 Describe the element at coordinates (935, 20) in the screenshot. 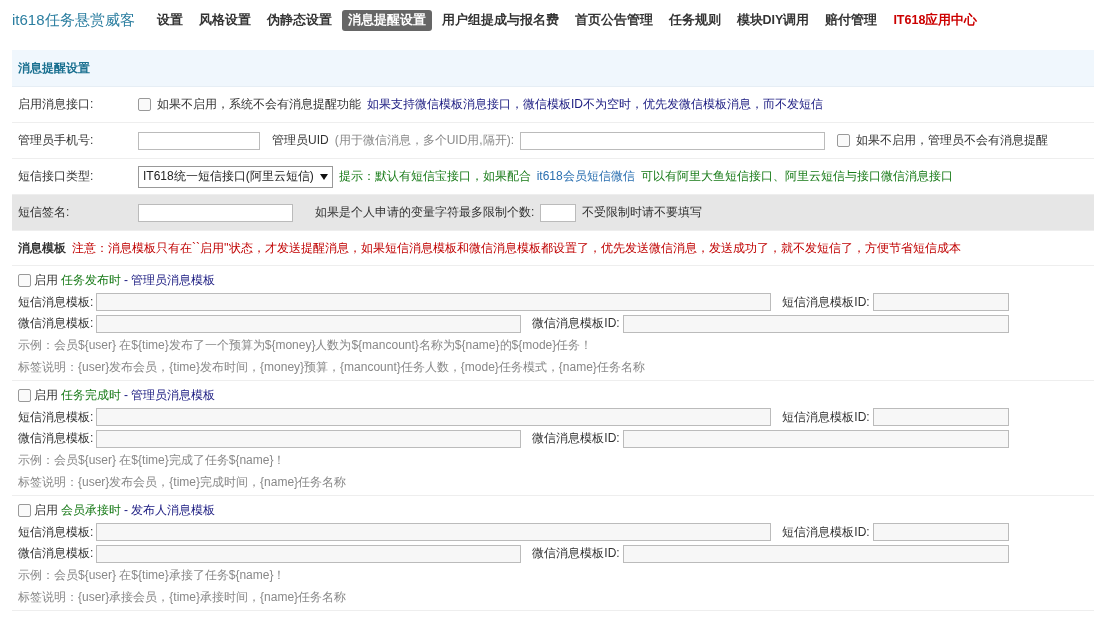

I see `nav-tab: IT618应用中心` at that location.